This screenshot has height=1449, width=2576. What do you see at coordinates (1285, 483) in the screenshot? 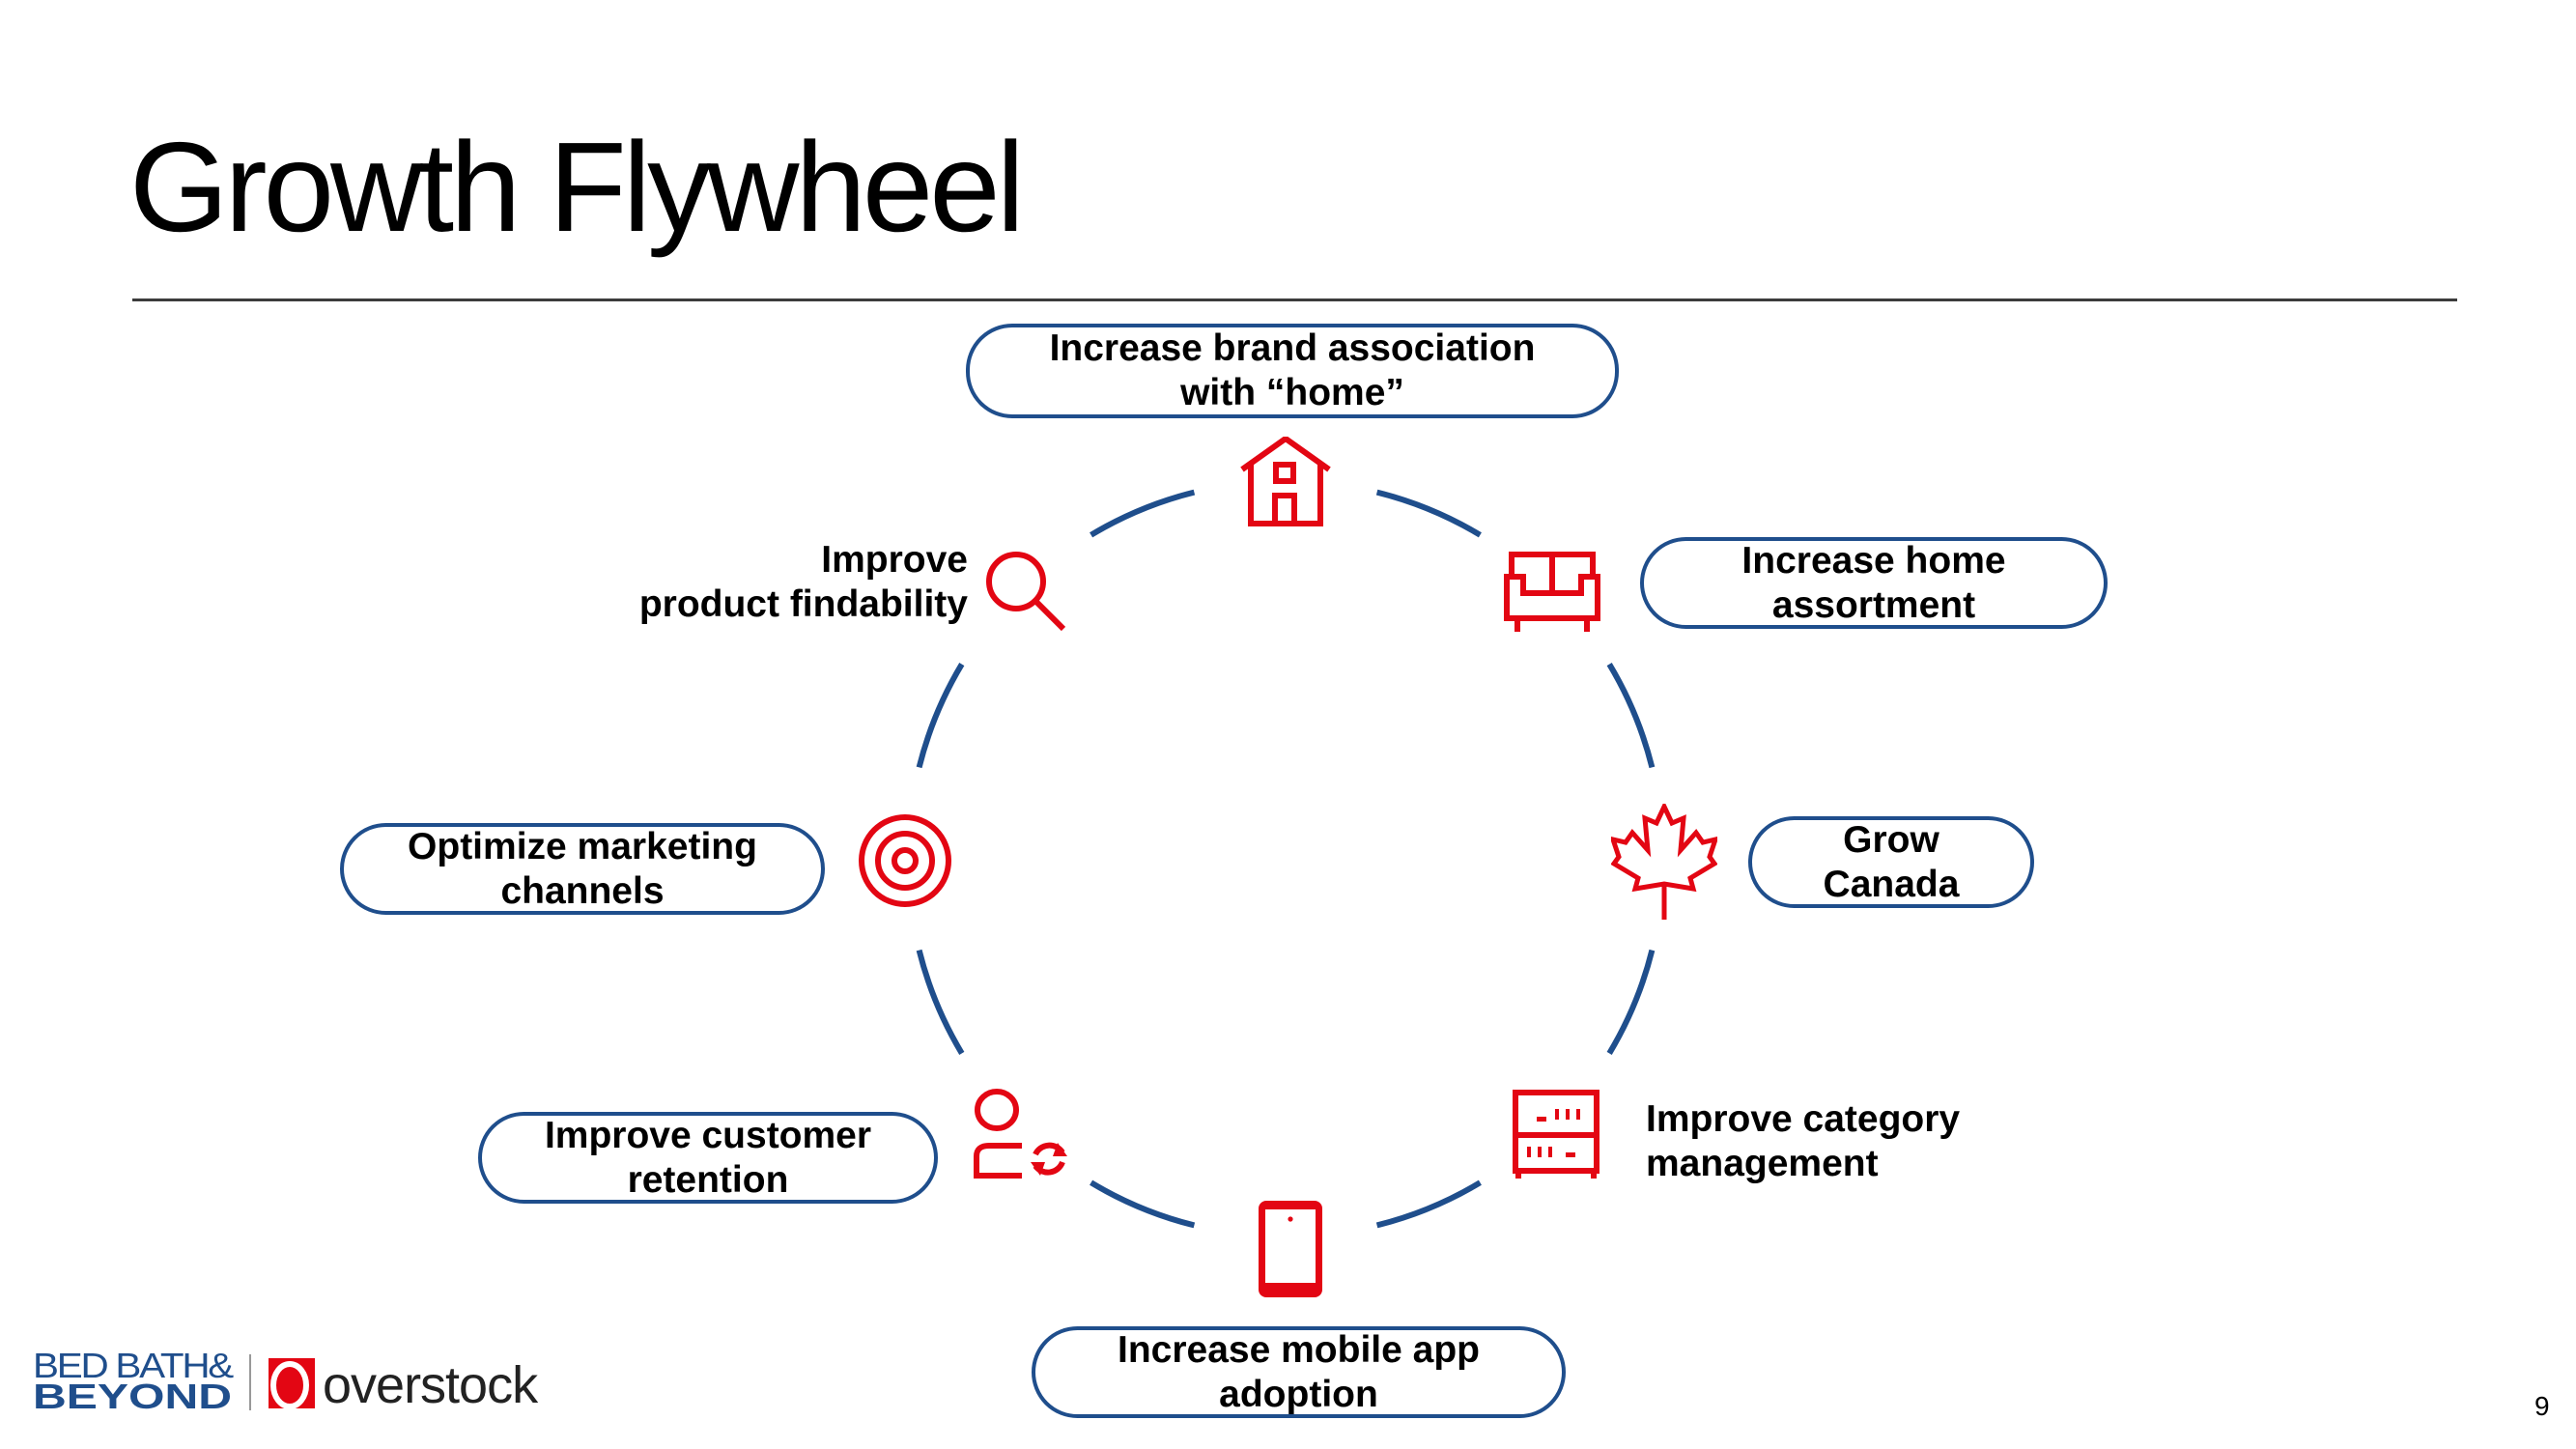
I see `house-icon` at bounding box center [1285, 483].